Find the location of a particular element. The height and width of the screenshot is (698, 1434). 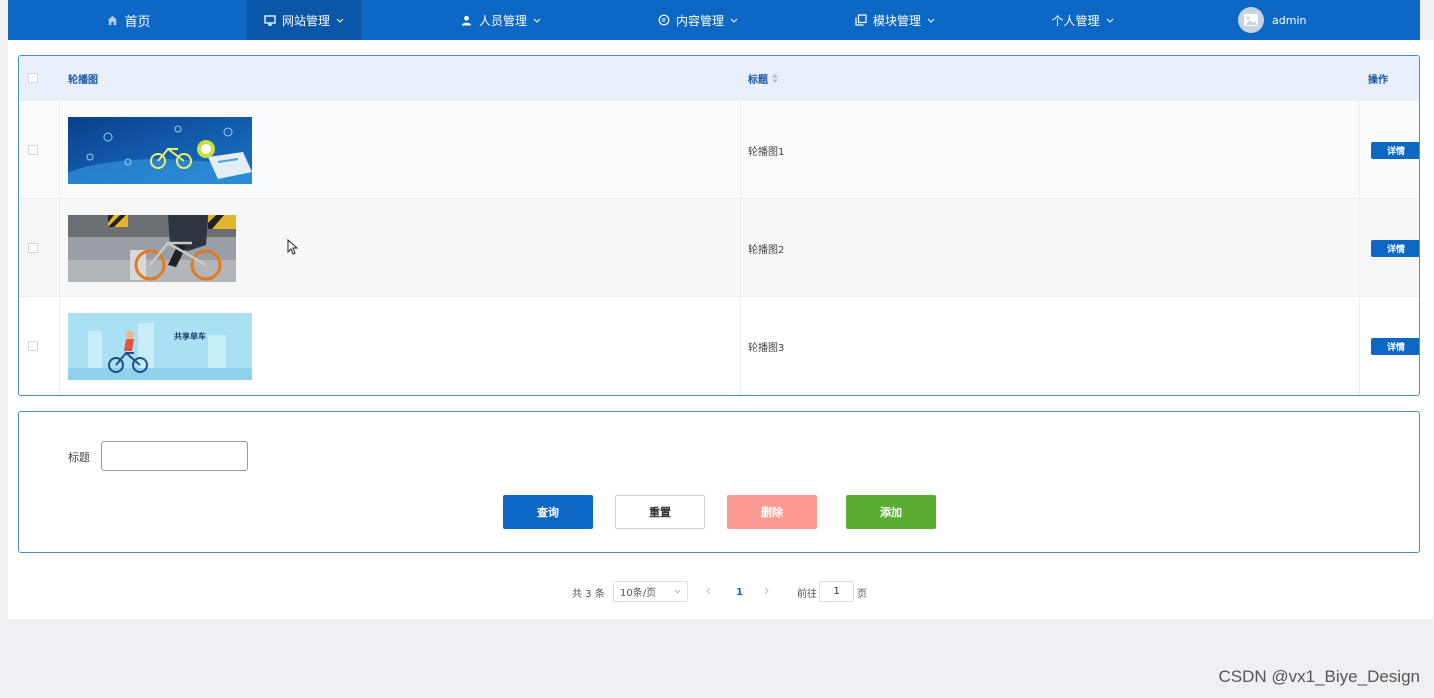

table-row: 共享单车 轮播图3 详情 is located at coordinates (719, 345).